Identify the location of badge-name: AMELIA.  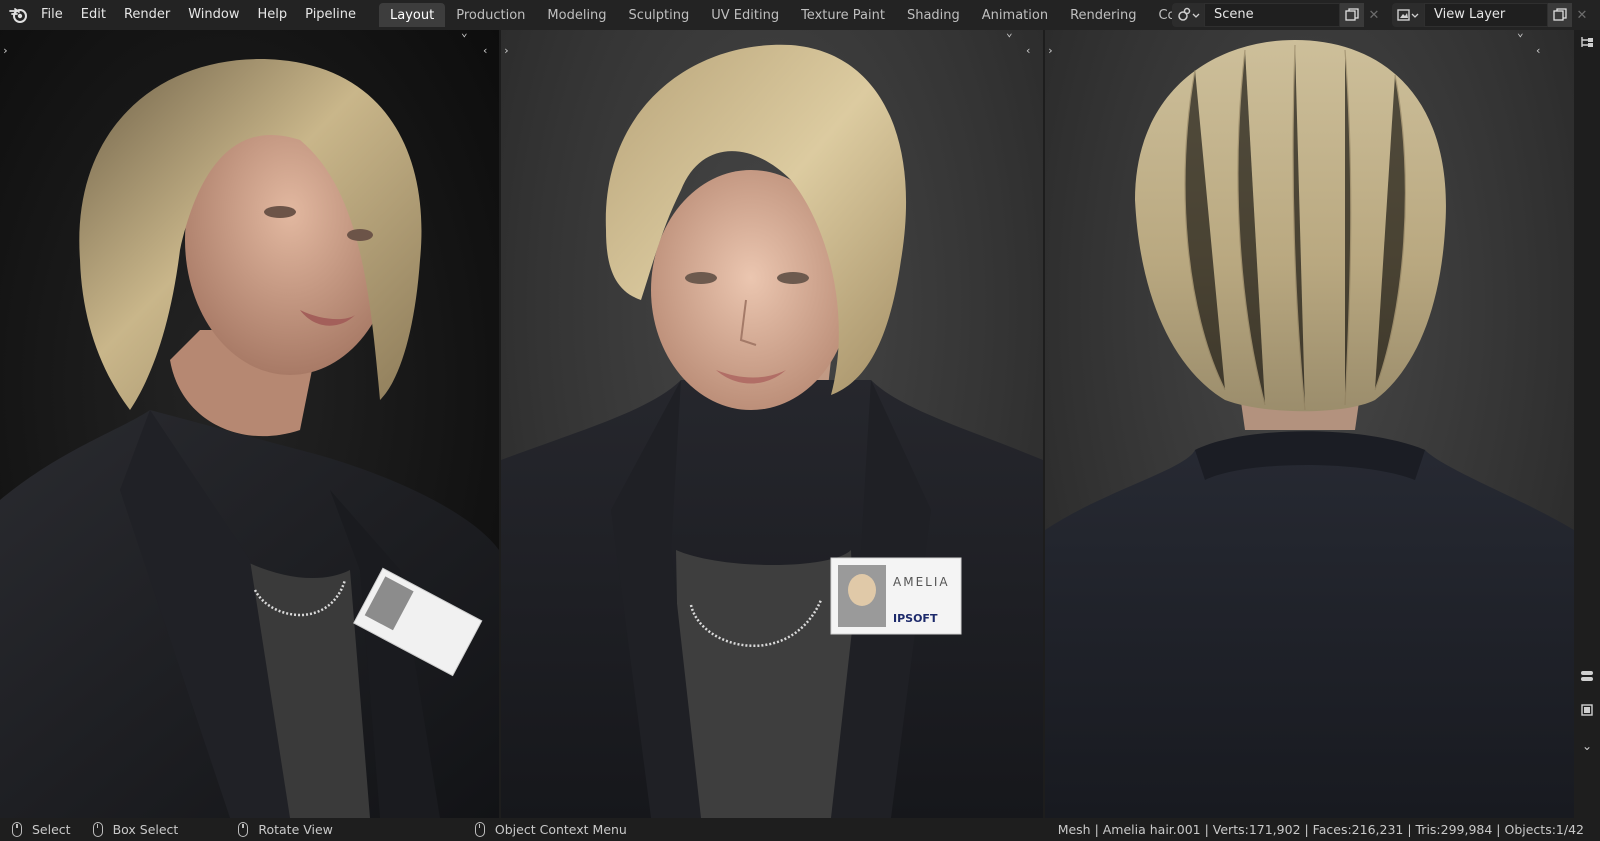
(921, 582).